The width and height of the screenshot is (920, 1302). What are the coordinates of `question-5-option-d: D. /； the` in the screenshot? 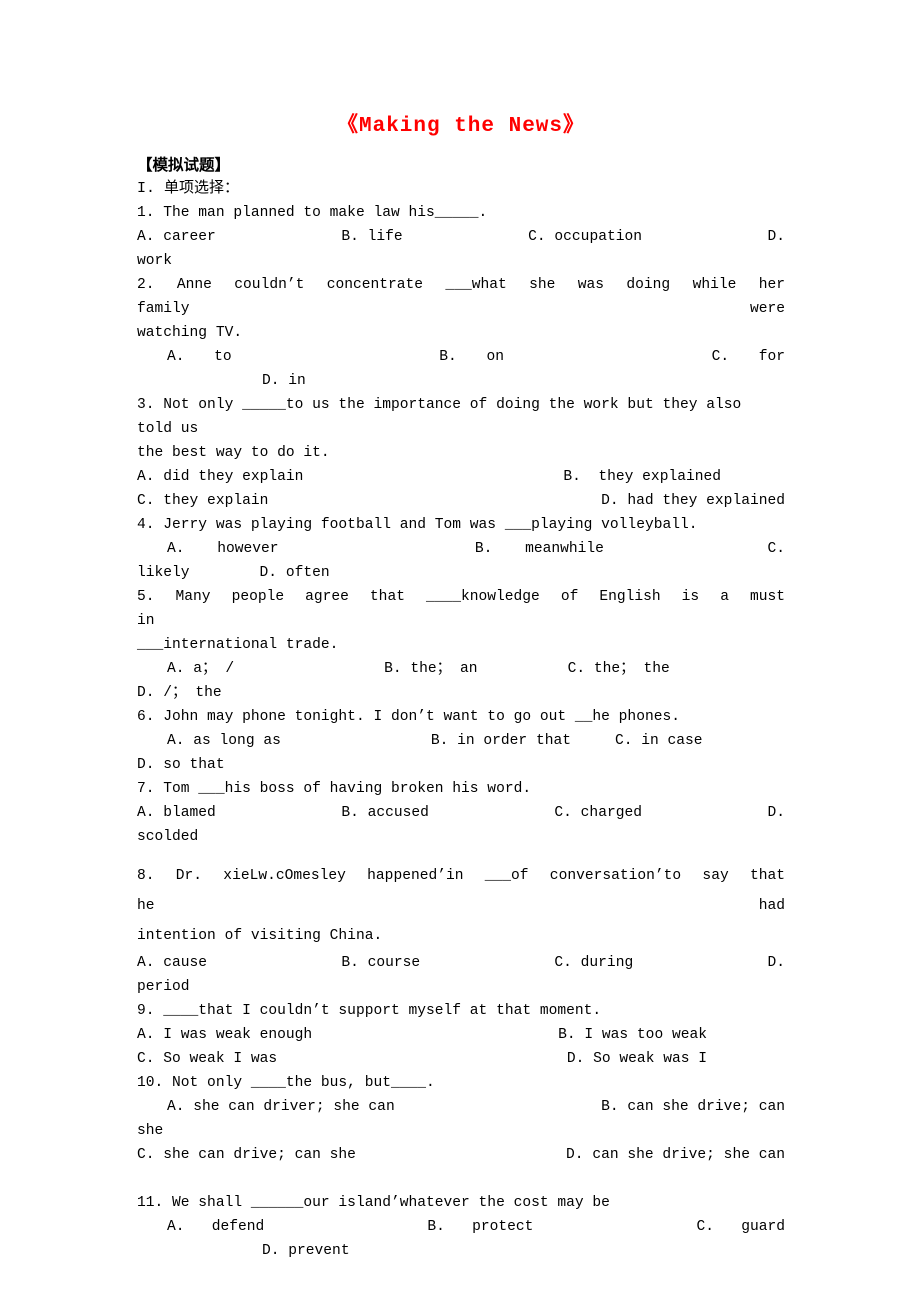 It's located at (461, 693).